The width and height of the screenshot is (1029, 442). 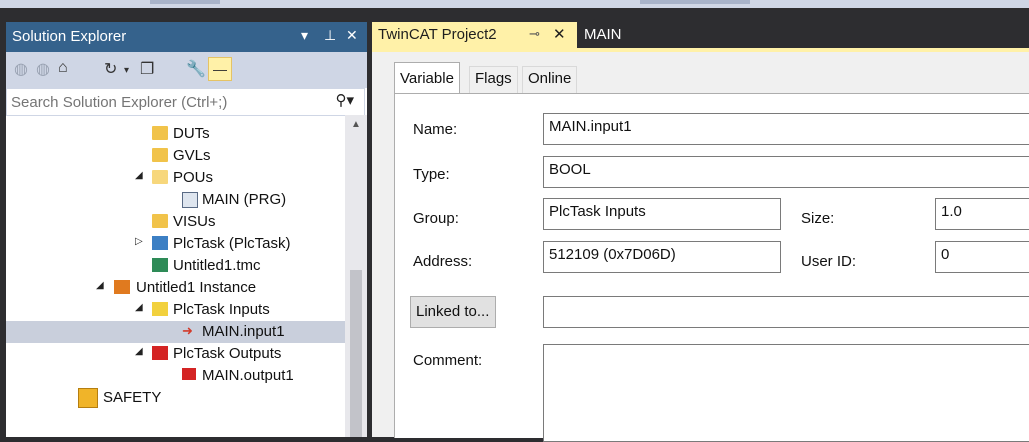 What do you see at coordinates (110, 69) in the screenshot?
I see `history-icon: ↻` at bounding box center [110, 69].